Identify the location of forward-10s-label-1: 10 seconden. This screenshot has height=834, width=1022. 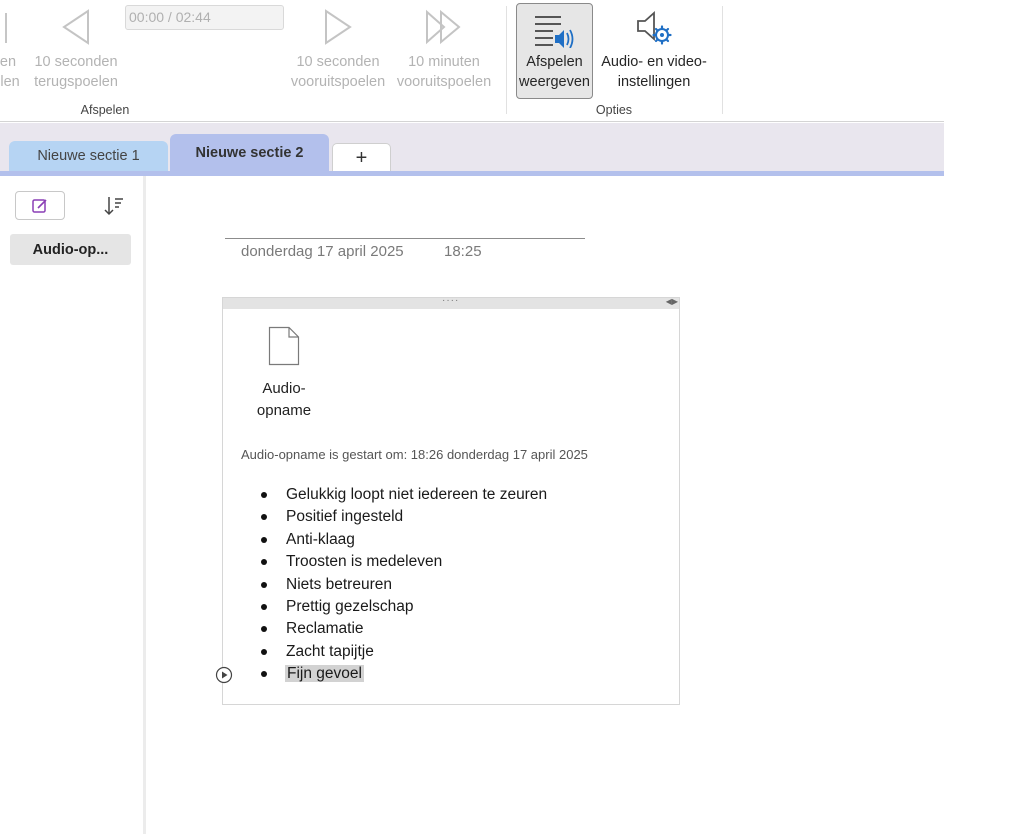
(338, 62).